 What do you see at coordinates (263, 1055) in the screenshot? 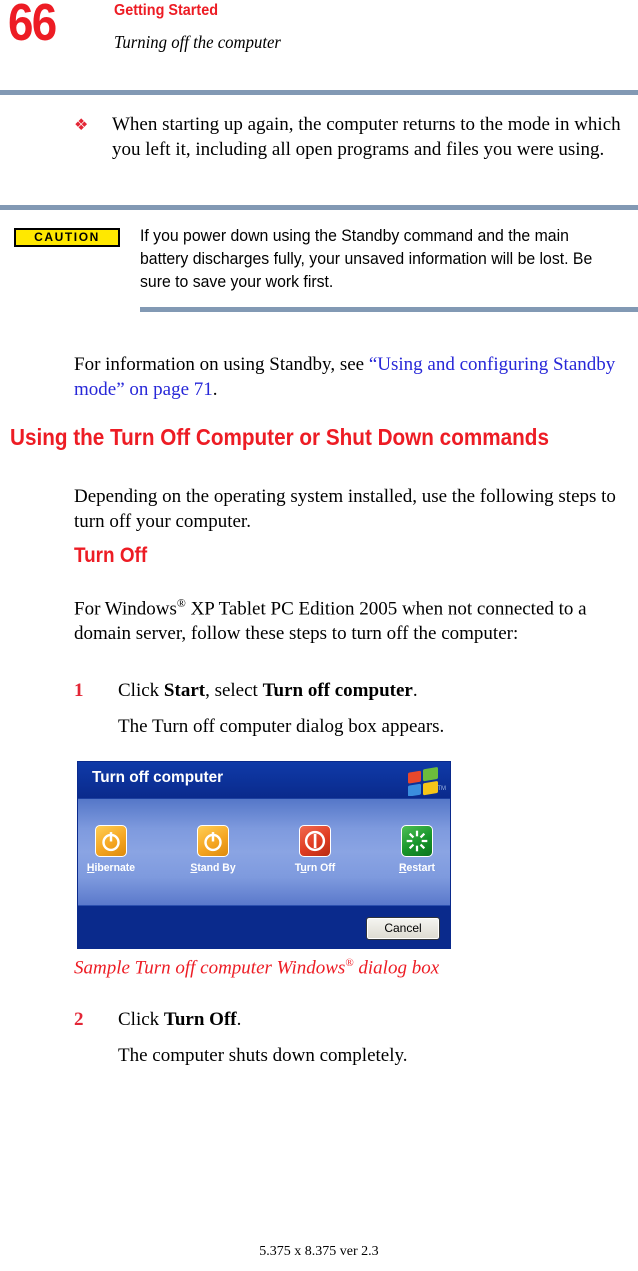
I see `step-result-text: The computer shuts down completely.` at bounding box center [263, 1055].